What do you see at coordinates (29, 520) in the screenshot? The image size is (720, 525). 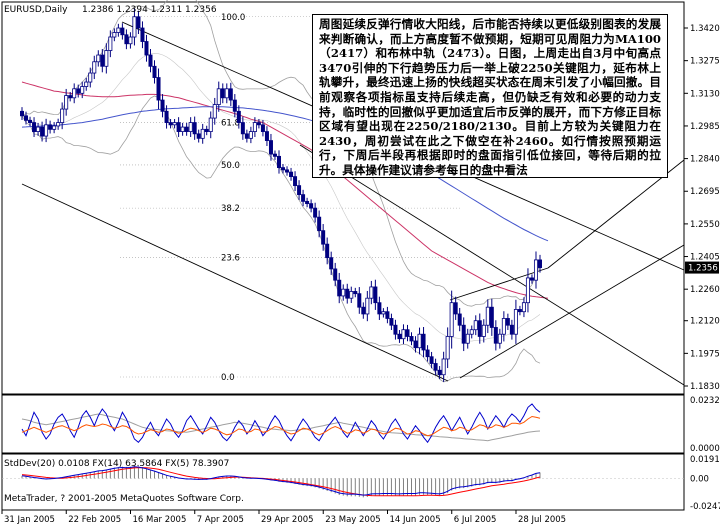 I see `time-tick-label: 31 Jan 2005` at bounding box center [29, 520].